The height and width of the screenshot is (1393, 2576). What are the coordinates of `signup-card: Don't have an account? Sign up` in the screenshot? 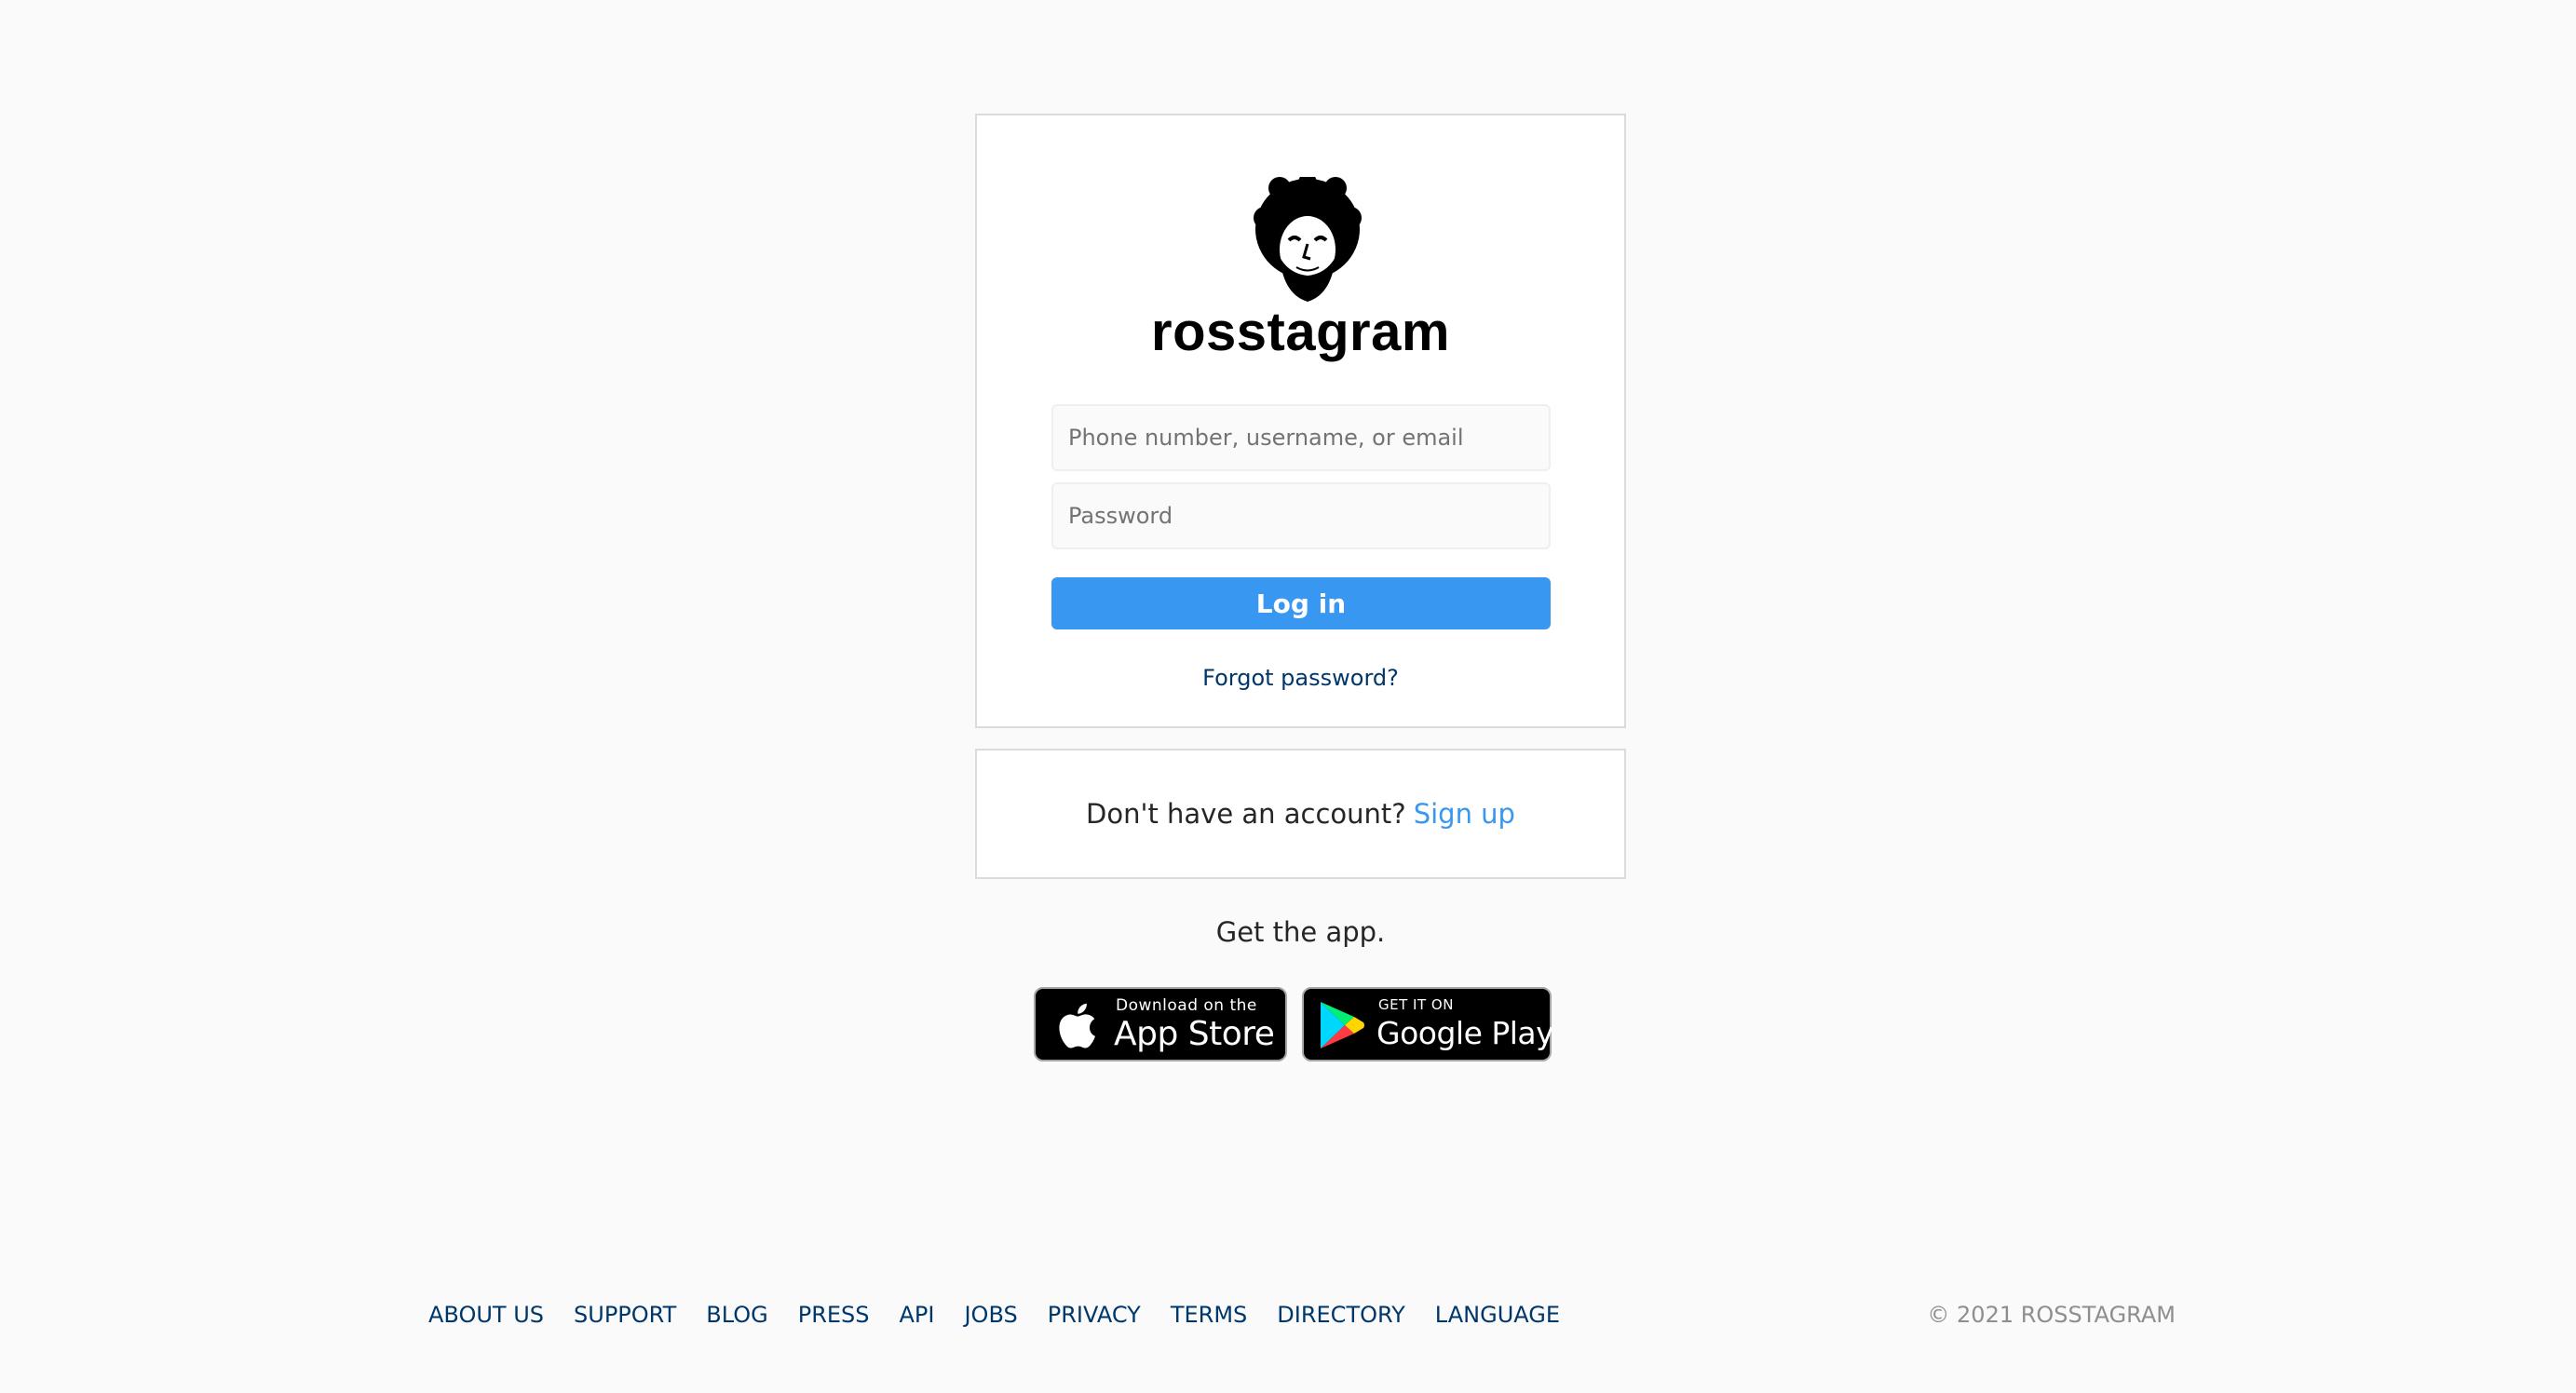 It's located at (1300, 814).